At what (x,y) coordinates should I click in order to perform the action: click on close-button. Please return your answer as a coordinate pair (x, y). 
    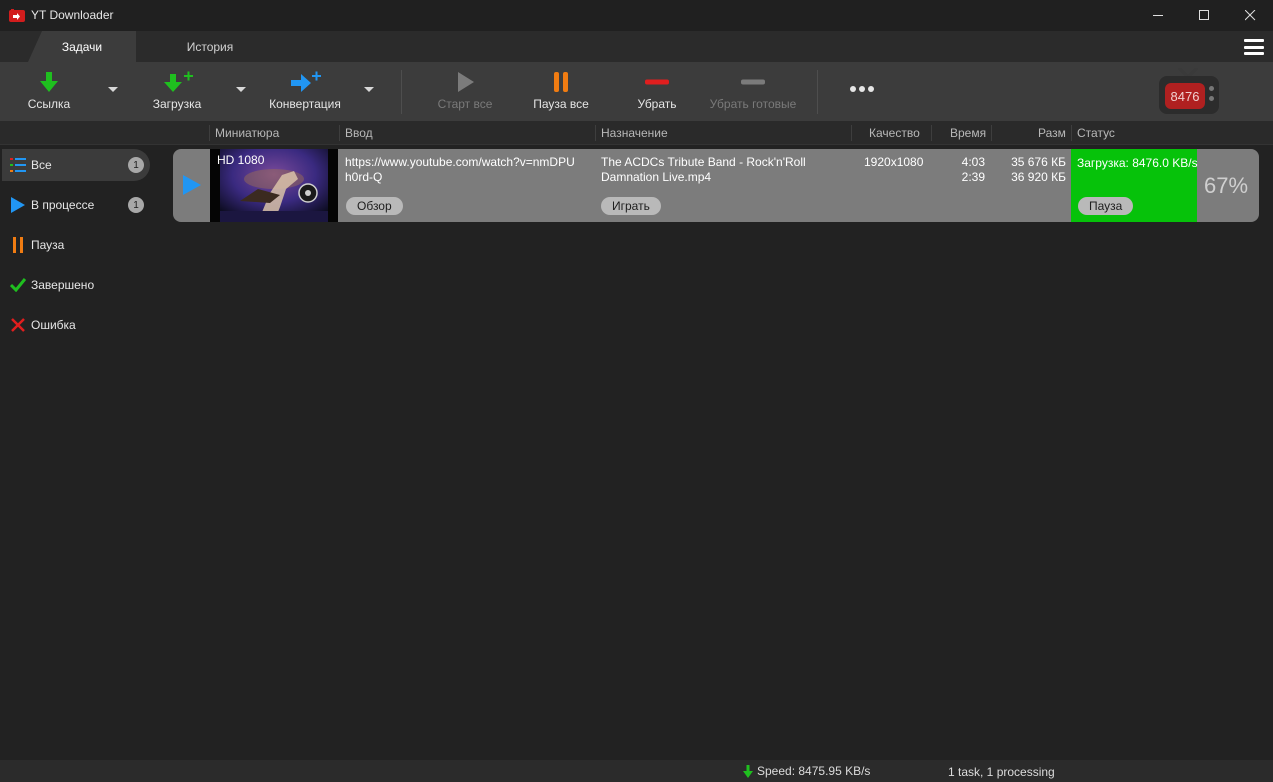
    Looking at the image, I should click on (1250, 15).